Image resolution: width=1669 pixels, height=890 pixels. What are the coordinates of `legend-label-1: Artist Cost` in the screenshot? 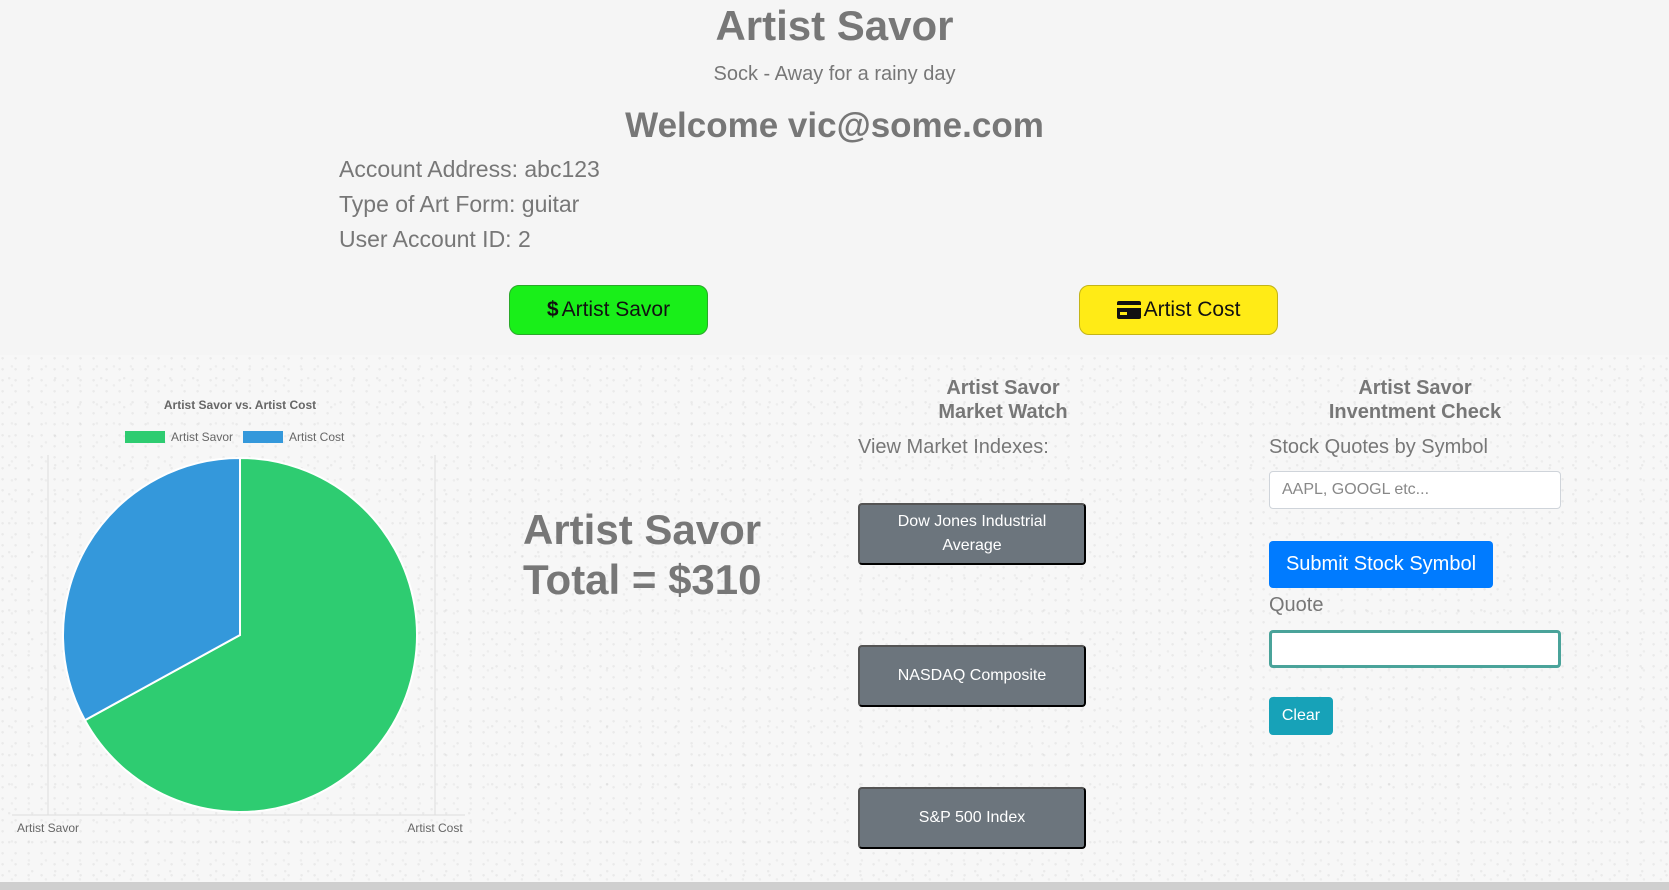 It's located at (317, 437).